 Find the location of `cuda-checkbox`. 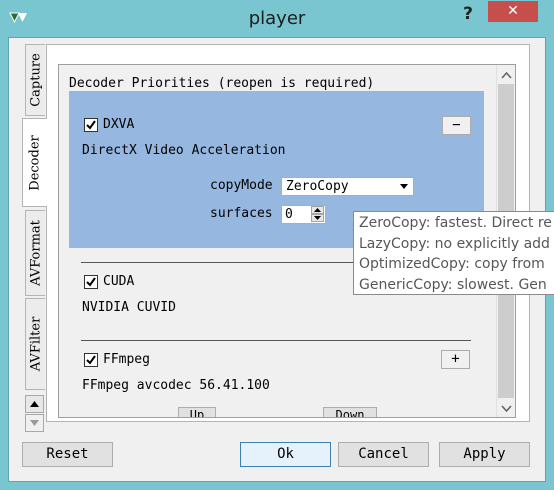

cuda-checkbox is located at coordinates (91, 282).